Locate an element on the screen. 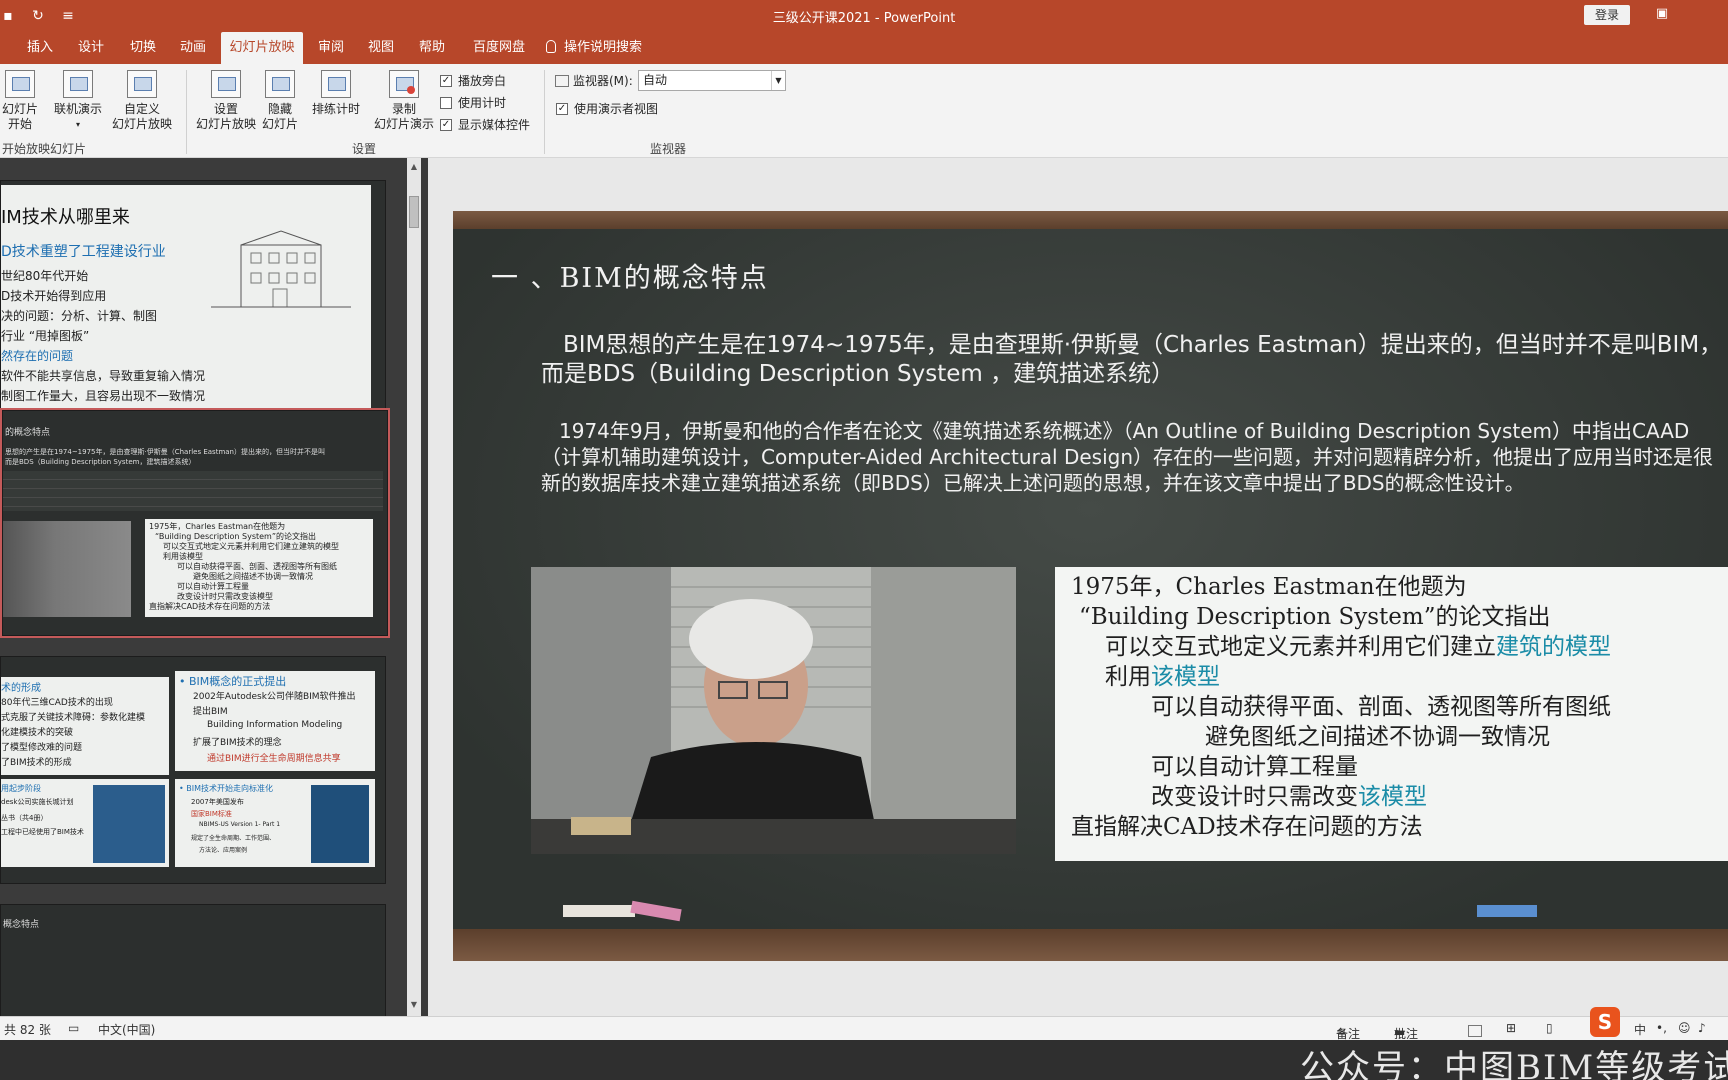  ime-mode: 中 is located at coordinates (1640, 1029).